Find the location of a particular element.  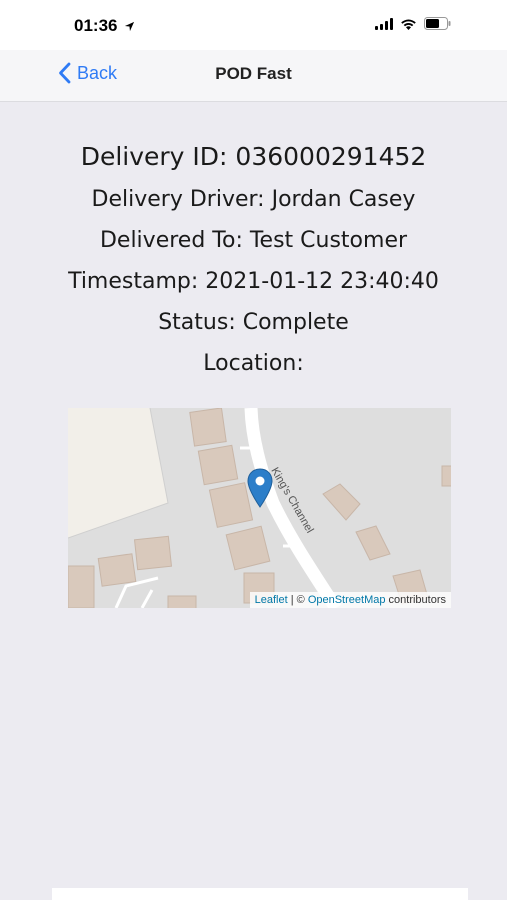

attribution-suffix: contributors is located at coordinates (415, 600).